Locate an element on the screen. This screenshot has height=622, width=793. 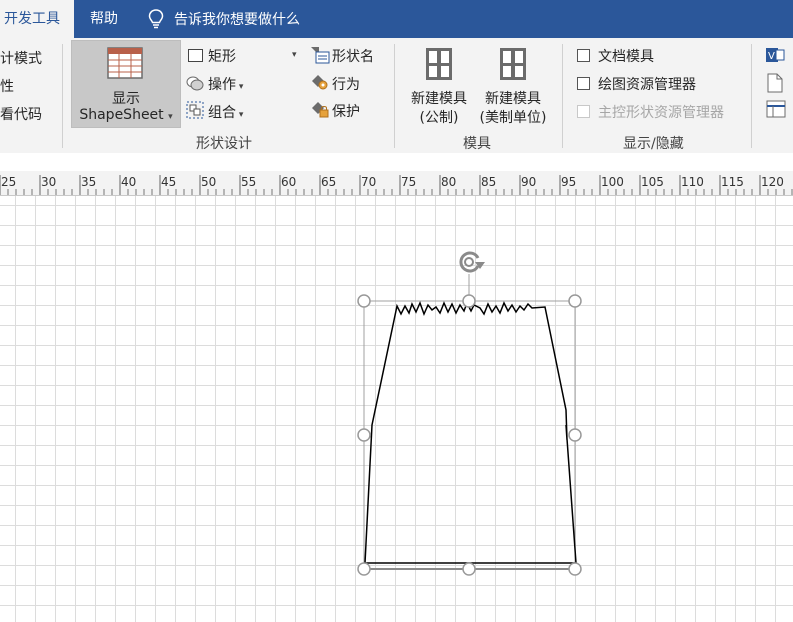
rectangle-icon is located at coordinates (195, 55).